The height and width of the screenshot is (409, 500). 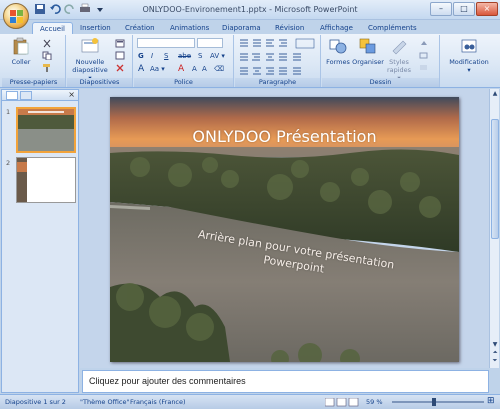 I want to click on font-shrink-button: A, so click(x=204, y=69).